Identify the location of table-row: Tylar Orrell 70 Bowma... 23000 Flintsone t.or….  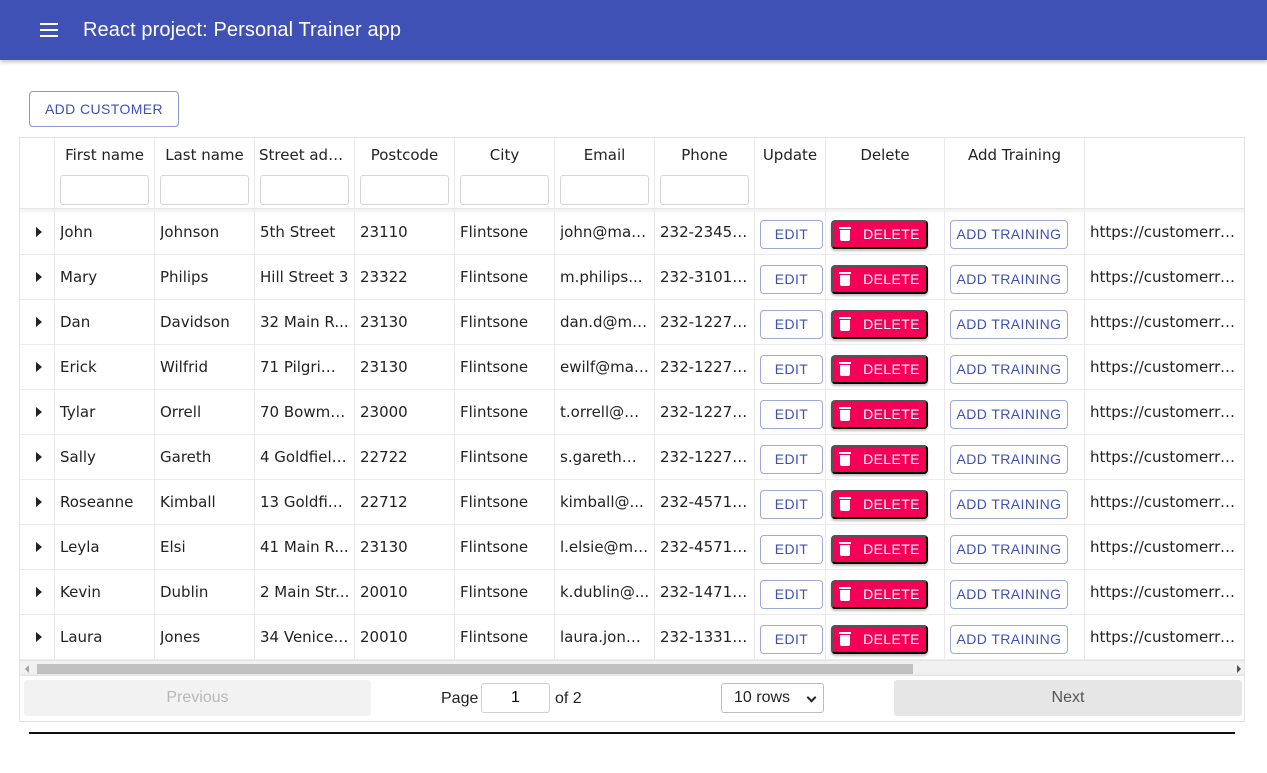
(632, 412).